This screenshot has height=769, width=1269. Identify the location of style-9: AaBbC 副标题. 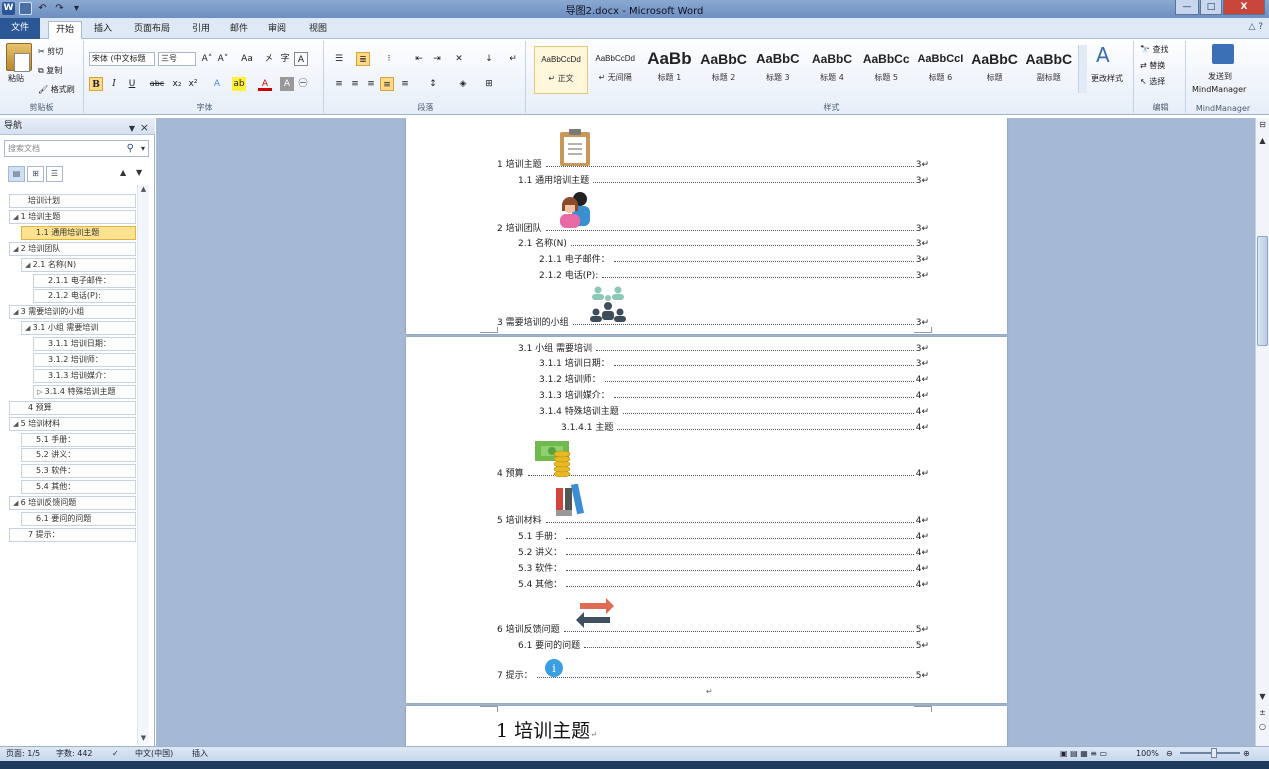
(1049, 70).